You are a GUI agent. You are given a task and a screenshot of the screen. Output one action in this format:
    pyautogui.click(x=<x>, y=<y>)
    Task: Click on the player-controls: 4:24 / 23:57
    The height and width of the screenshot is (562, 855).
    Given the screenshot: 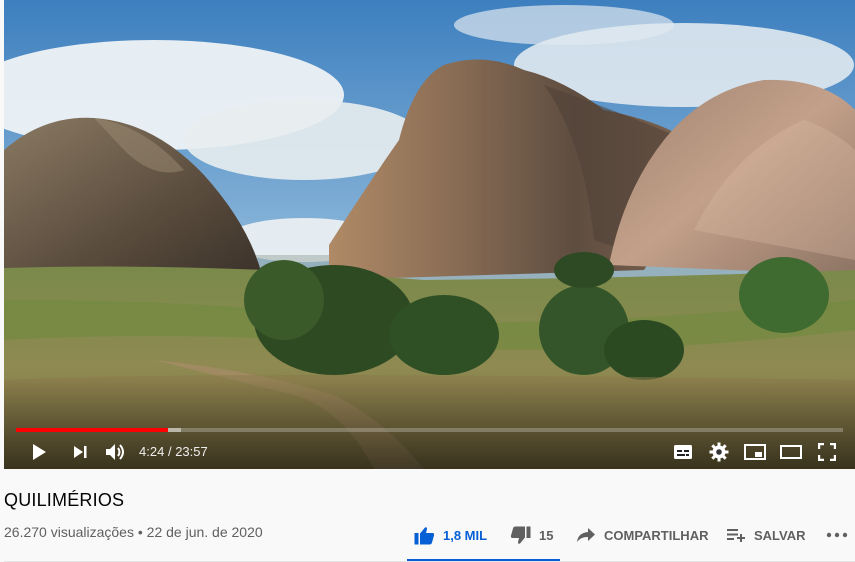 What is the action you would take?
    pyautogui.click(x=429, y=451)
    